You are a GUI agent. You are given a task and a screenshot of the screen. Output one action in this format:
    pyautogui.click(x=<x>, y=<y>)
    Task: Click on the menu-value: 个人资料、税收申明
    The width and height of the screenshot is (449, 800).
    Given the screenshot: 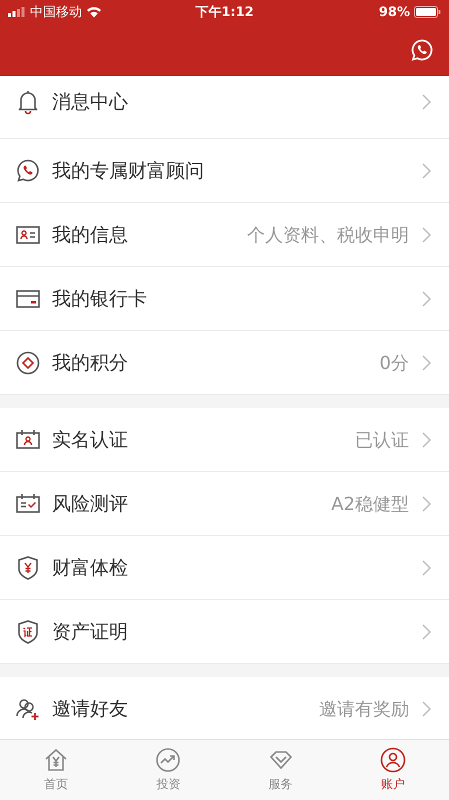 What is the action you would take?
    pyautogui.click(x=328, y=235)
    